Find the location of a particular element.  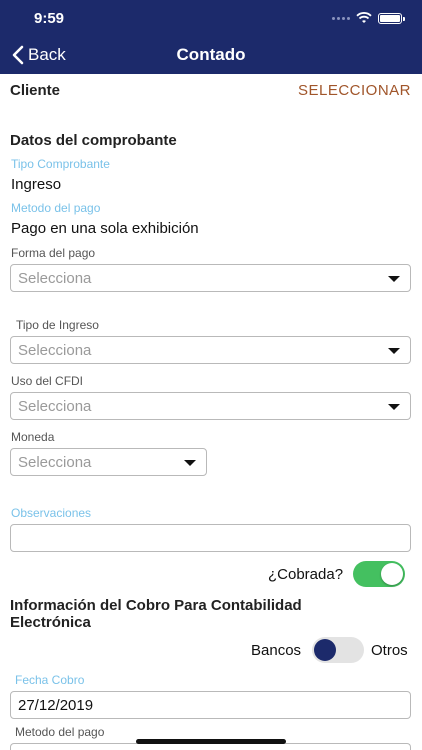

seleccionar-cliente-button: SELECCIONAR is located at coordinates (354, 90).